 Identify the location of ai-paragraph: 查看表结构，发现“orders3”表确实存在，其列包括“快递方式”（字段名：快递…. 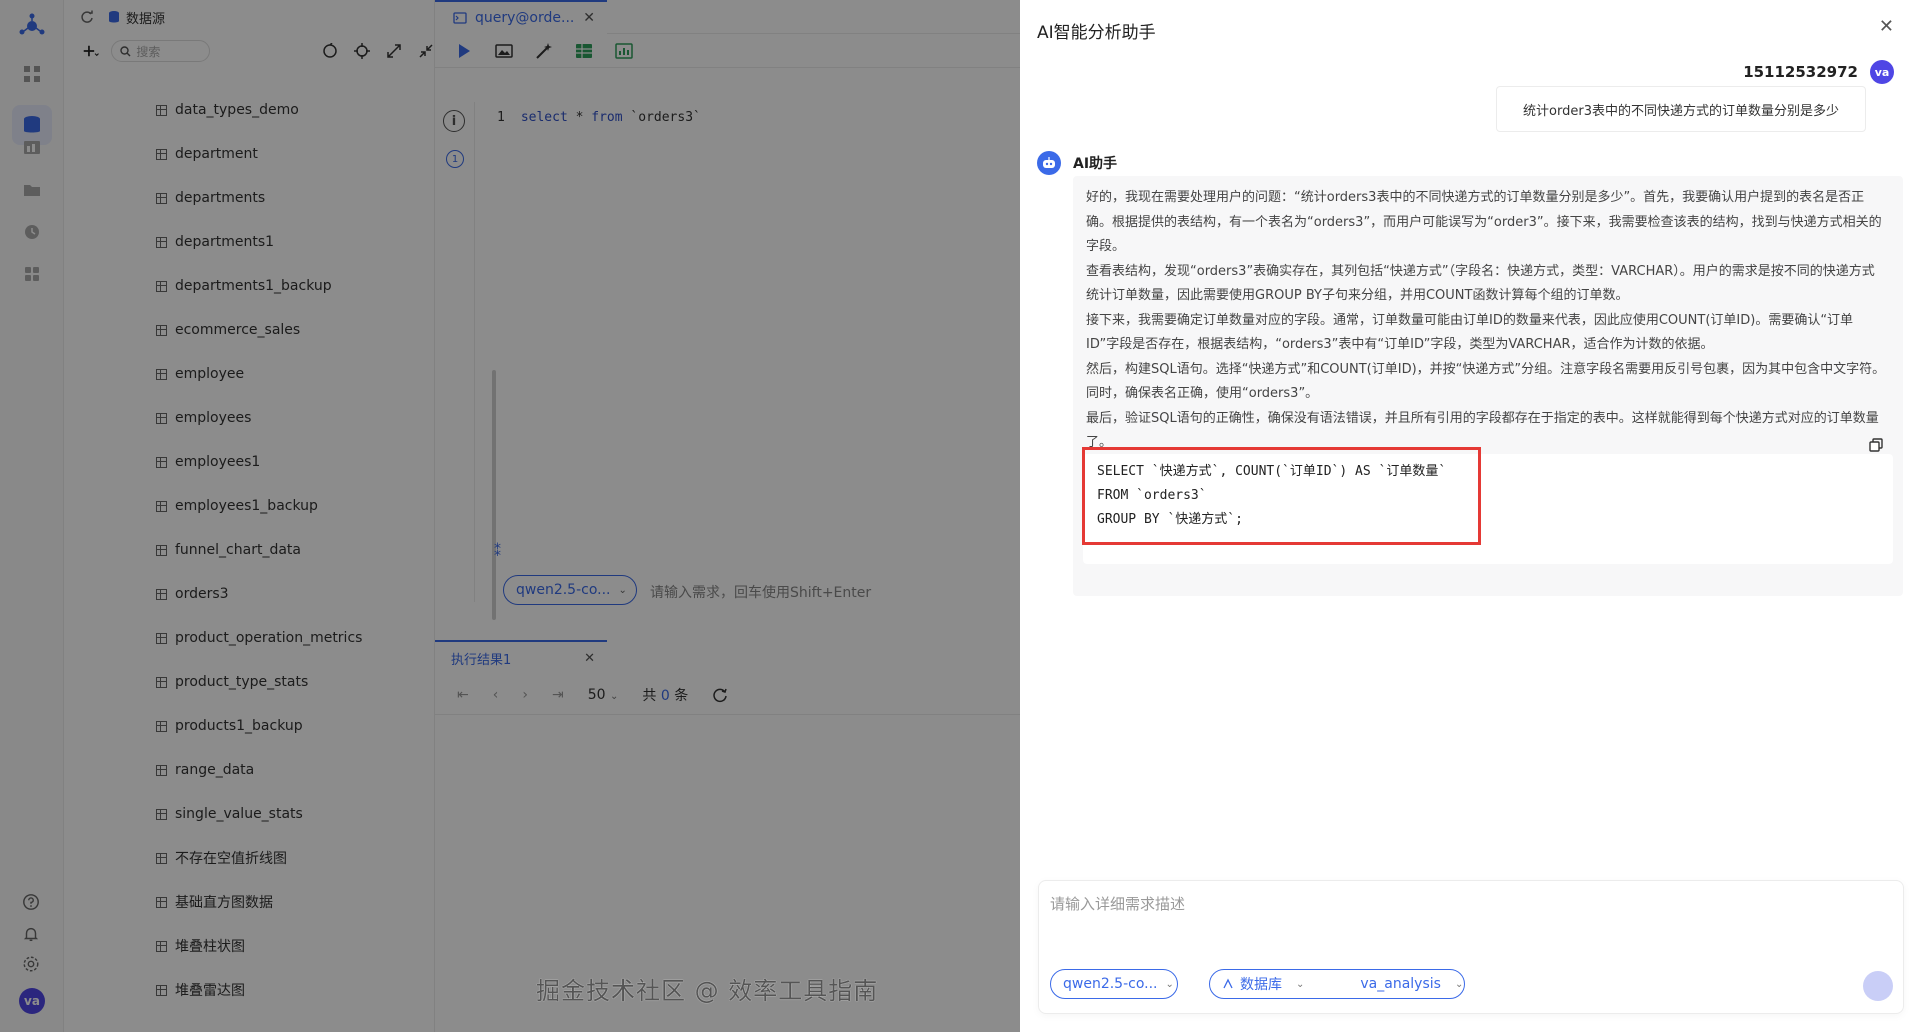
(1480, 283).